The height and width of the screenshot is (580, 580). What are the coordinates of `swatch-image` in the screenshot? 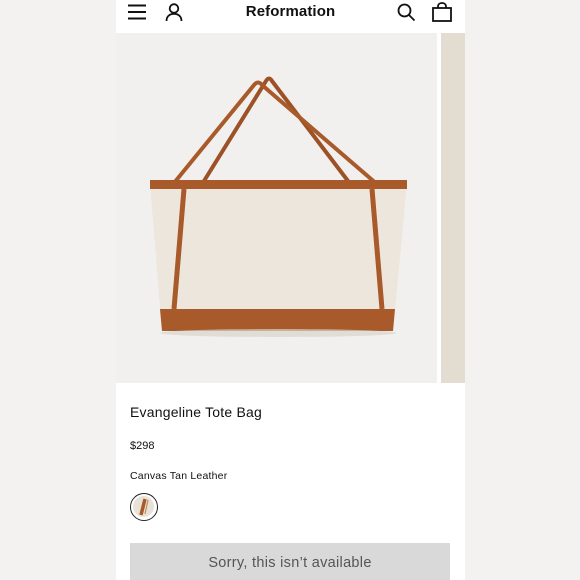 It's located at (143, 506).